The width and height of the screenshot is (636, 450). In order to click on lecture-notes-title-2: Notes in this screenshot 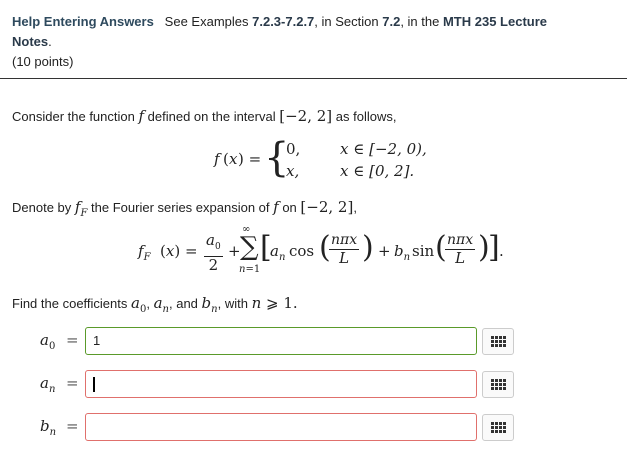, I will do `click(30, 41)`.